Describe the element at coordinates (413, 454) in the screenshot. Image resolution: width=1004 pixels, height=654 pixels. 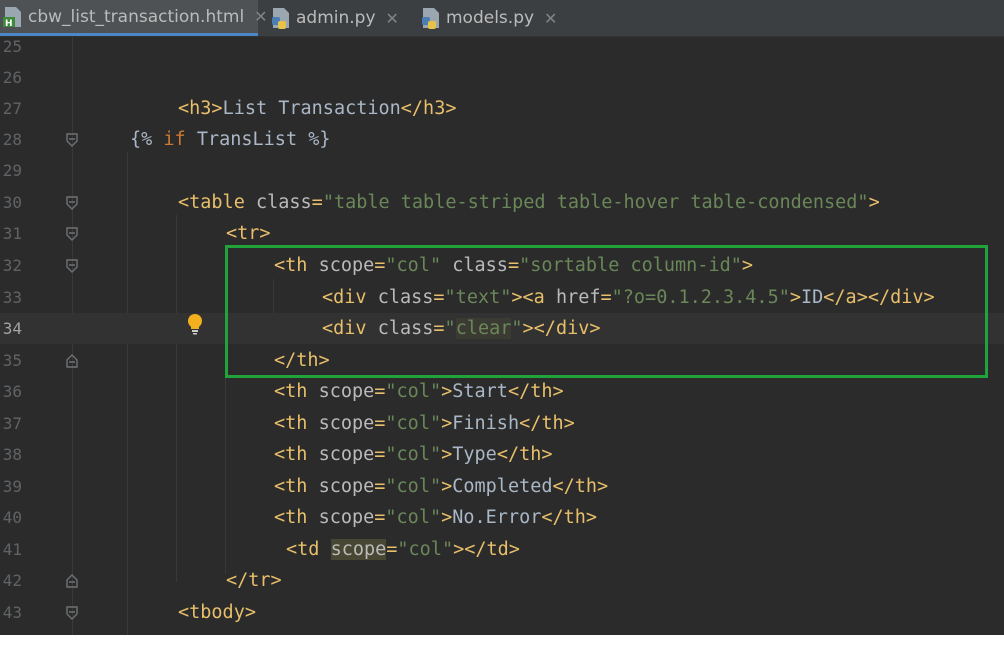
I see `code-text: <th scope="col">Type</th>` at that location.